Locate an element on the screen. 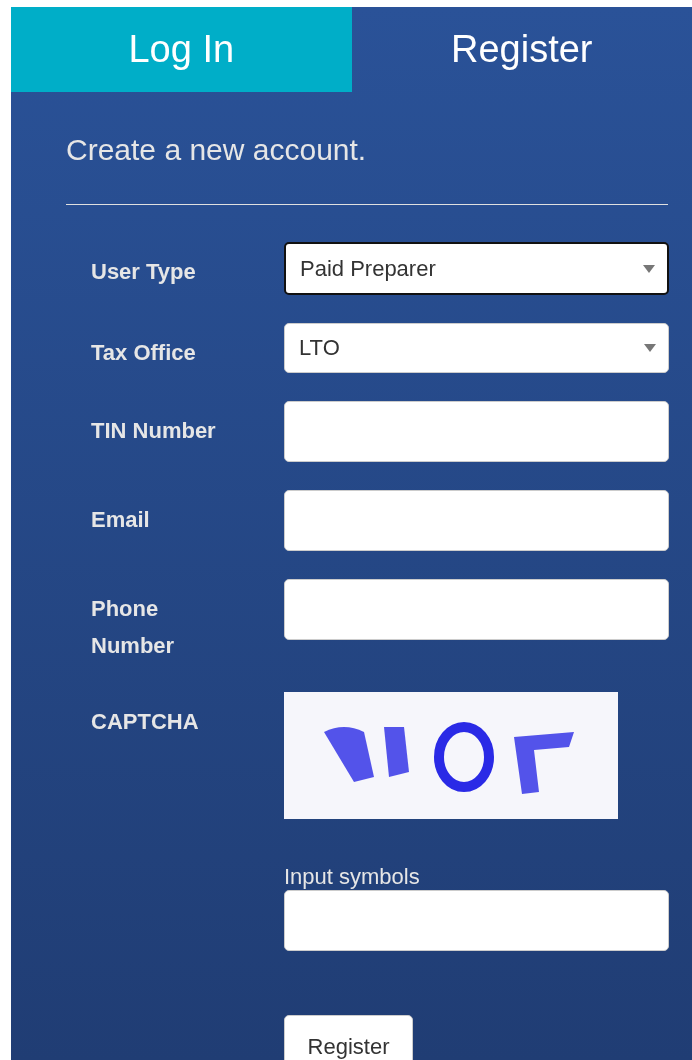 Image resolution: width=692 pixels, height=1060 pixels. form-heading: Create a new account. is located at coordinates (217, 150).